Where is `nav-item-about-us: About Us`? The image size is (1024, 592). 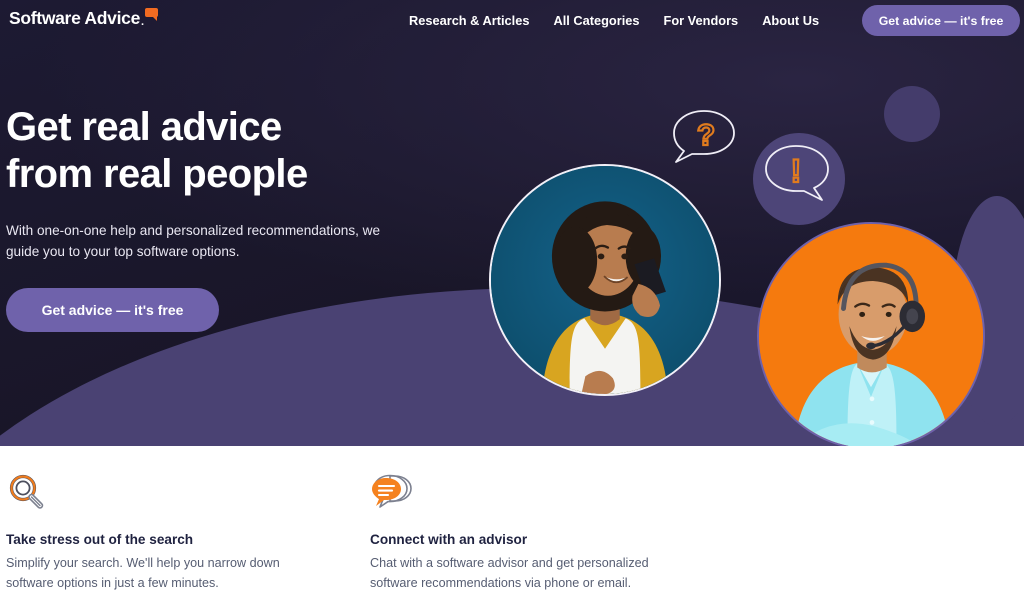 nav-item-about-us: About Us is located at coordinates (790, 20).